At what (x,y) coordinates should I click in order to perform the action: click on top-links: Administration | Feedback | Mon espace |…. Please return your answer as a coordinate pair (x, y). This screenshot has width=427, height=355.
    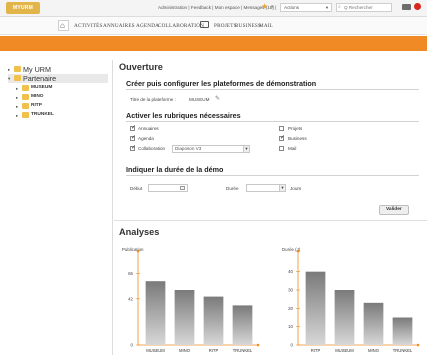
    Looking at the image, I should click on (217, 7).